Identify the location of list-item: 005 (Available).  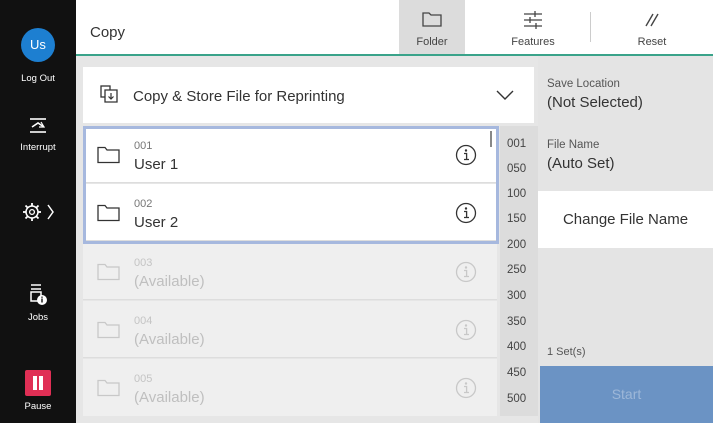
(290, 387).